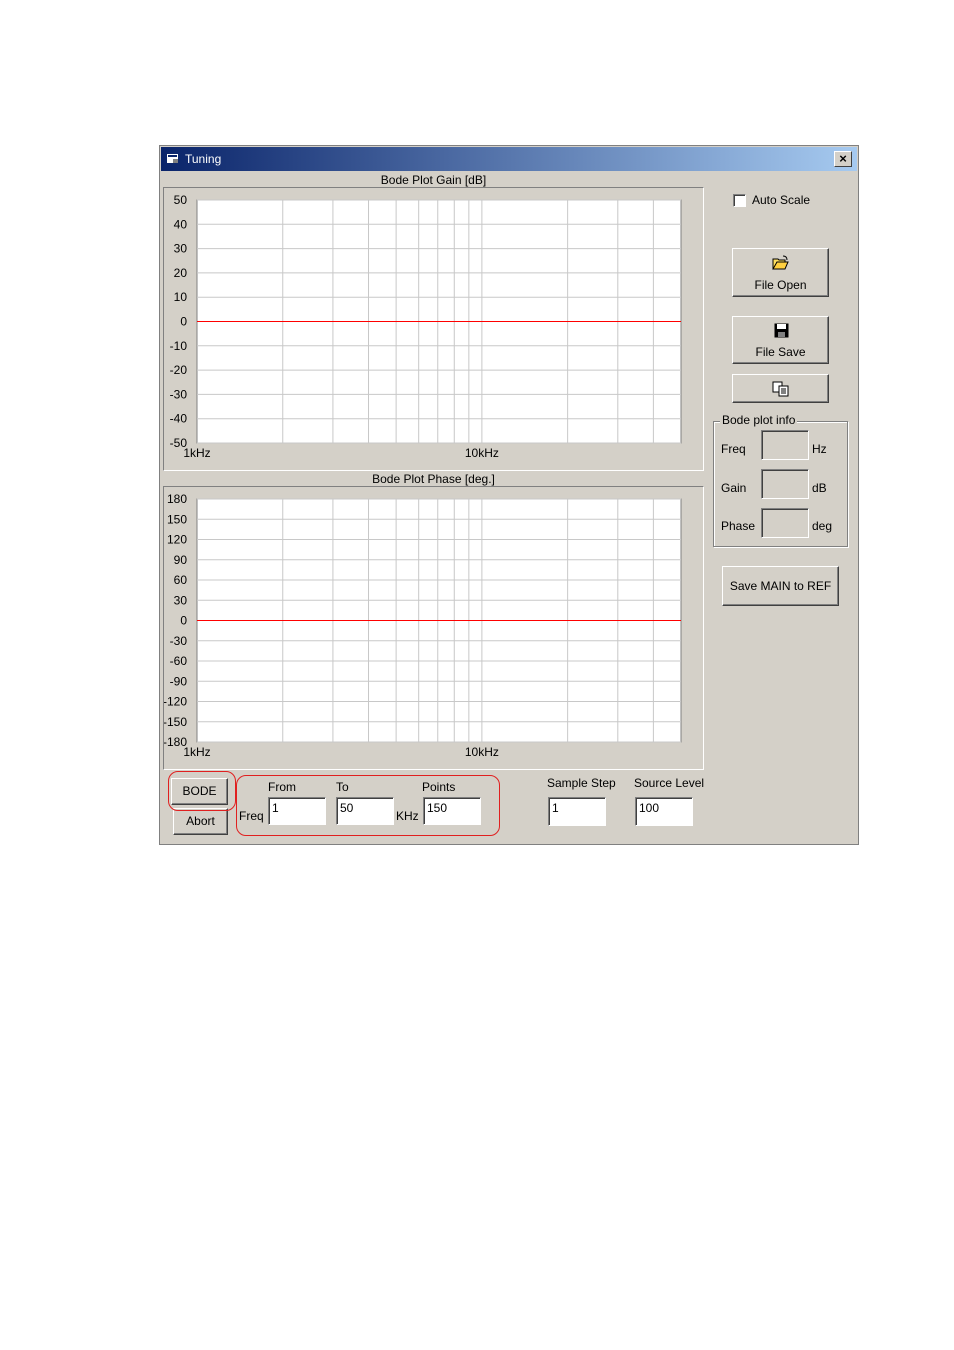  Describe the element at coordinates (177, 540) in the screenshot. I see `phase-y-tick-label: 120` at that location.